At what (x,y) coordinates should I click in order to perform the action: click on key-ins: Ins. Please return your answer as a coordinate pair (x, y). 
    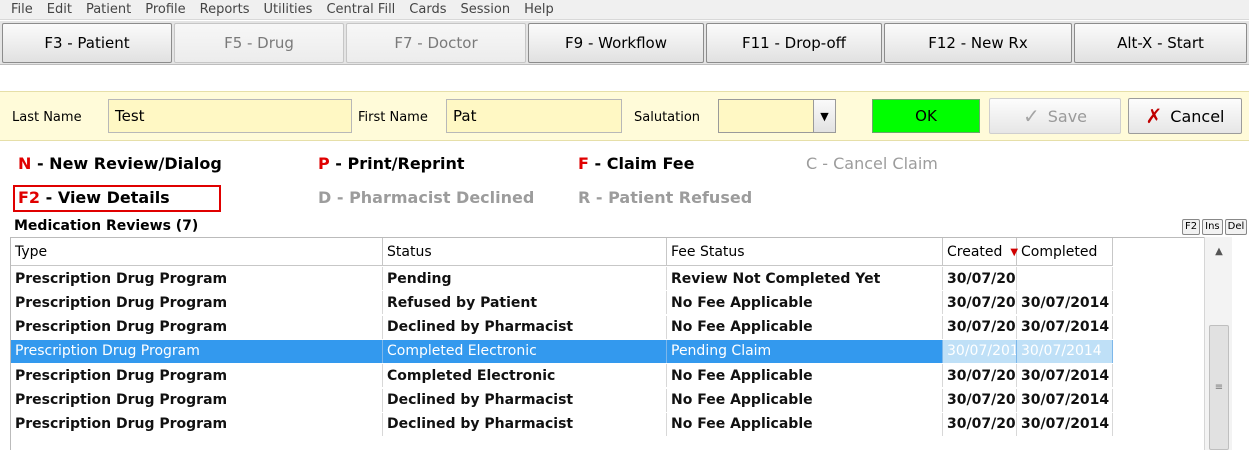
    Looking at the image, I should click on (1212, 227).